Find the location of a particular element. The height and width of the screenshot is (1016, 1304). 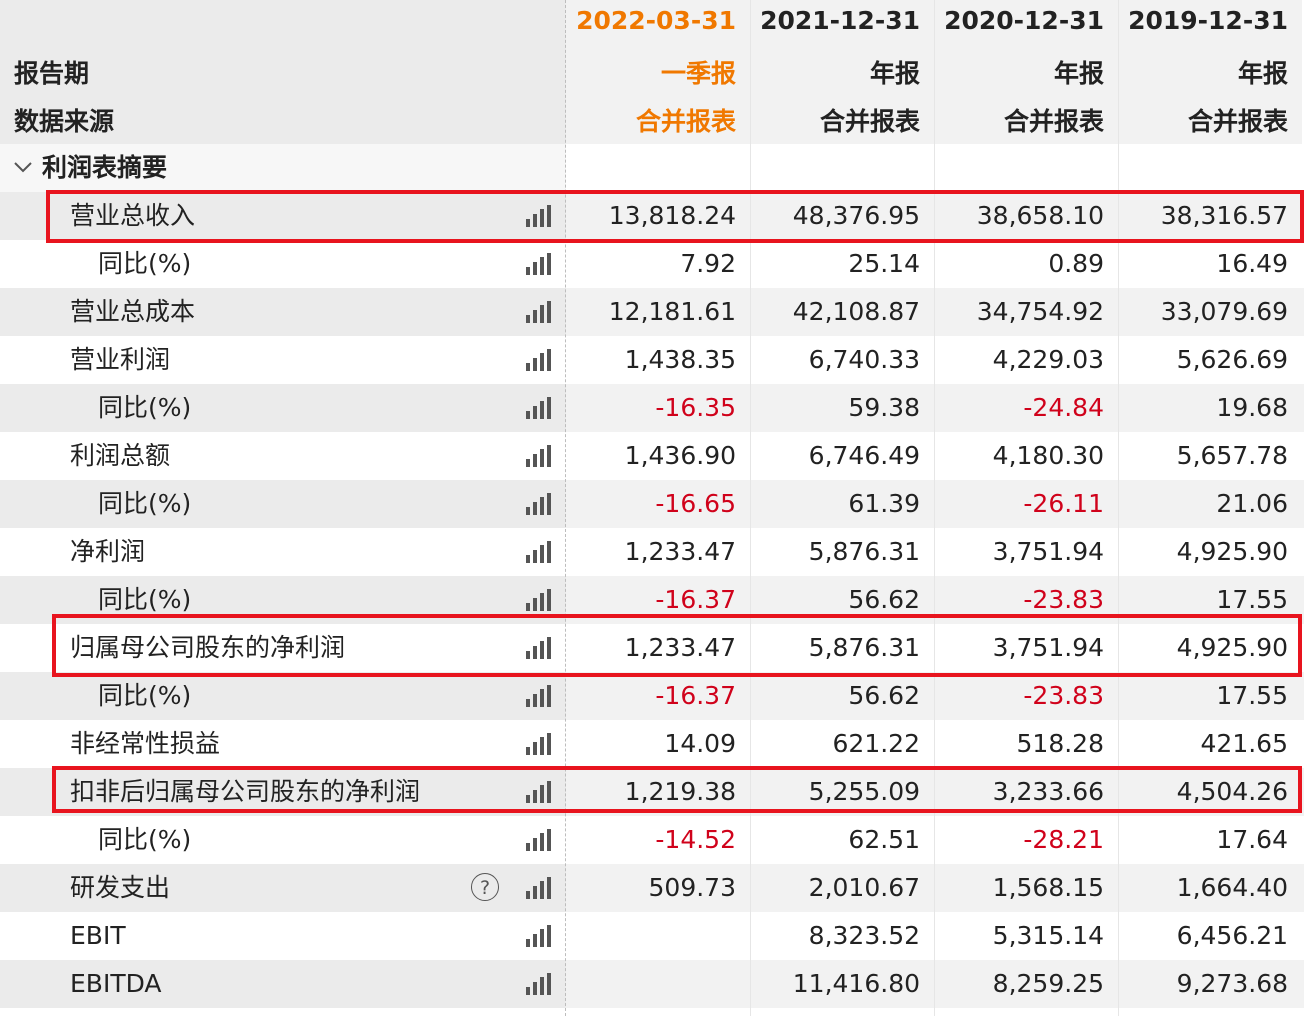

value-cell: 1,233.47 is located at coordinates (680, 551).